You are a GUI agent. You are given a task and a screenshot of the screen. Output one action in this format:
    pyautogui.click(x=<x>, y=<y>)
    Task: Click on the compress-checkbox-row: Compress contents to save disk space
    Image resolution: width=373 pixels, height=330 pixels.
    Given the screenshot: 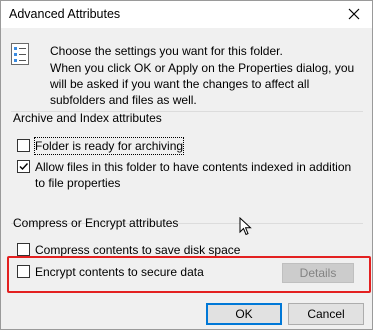 What is the action you would take?
    pyautogui.click(x=128, y=250)
    